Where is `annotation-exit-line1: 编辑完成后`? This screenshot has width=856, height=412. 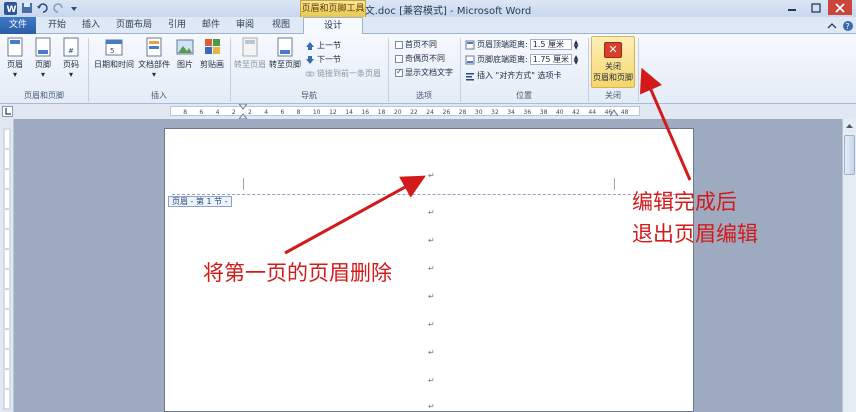 annotation-exit-line1: 编辑完成后 is located at coordinates (684, 202).